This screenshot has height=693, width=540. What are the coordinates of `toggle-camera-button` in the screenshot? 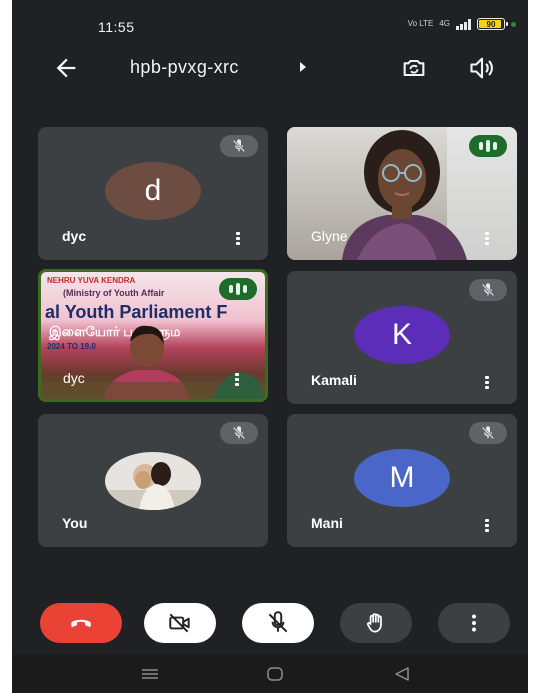 It's located at (180, 623).